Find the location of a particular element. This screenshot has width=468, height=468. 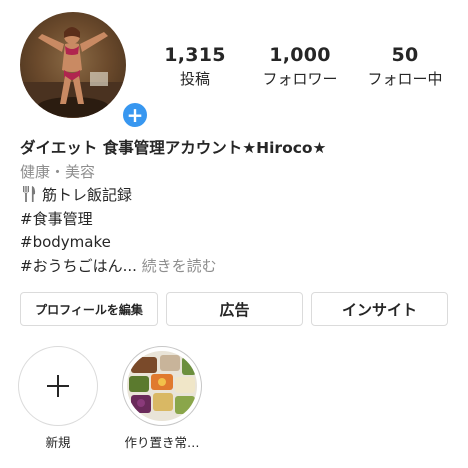

profile-avatar-container: + is located at coordinates (85, 71).